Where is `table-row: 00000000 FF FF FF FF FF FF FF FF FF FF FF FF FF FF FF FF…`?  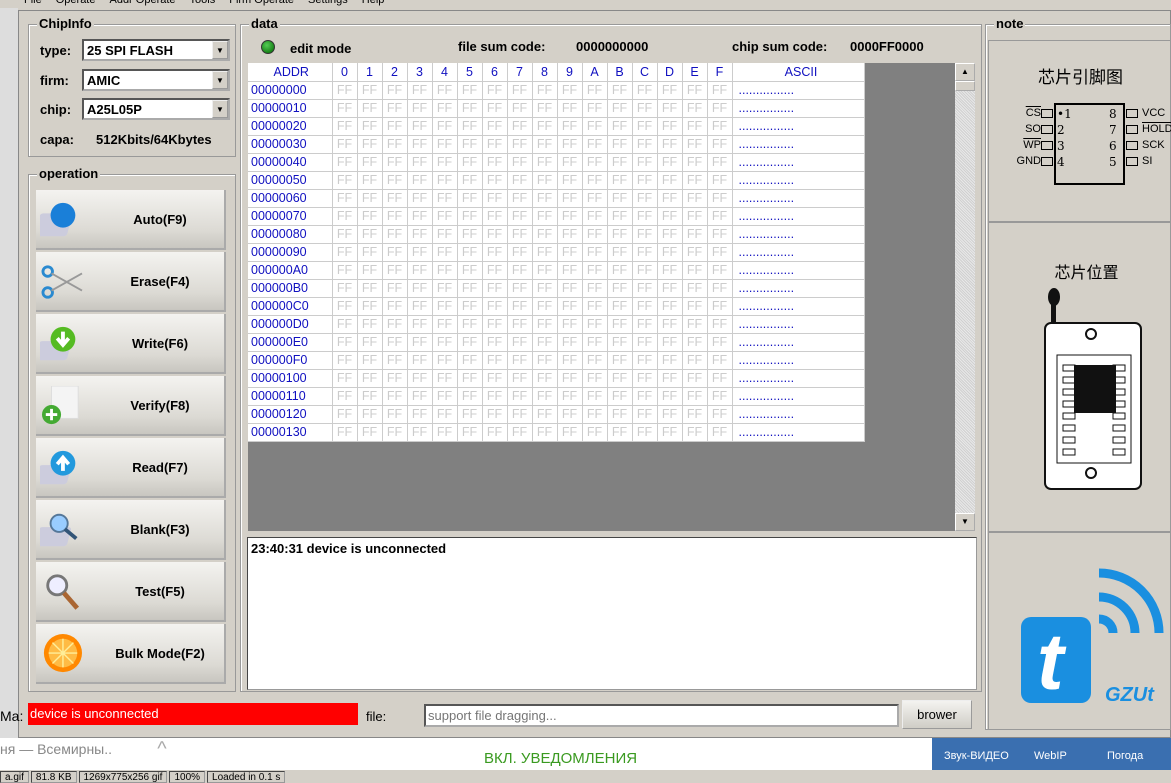 table-row: 00000000 FF FF FF FF FF FF FF FF FF FF FF FF FF FF FF FF… is located at coordinates (556, 90).